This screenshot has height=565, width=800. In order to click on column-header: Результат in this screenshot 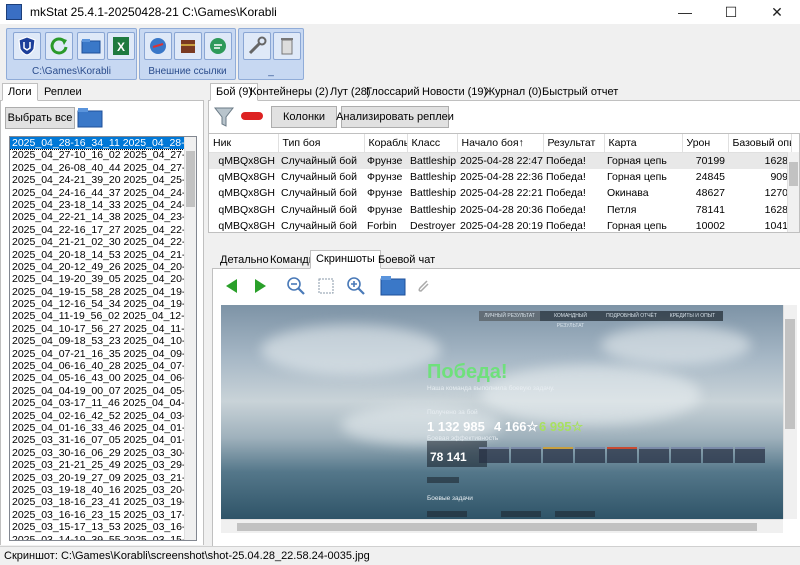, I will do `click(574, 143)`.